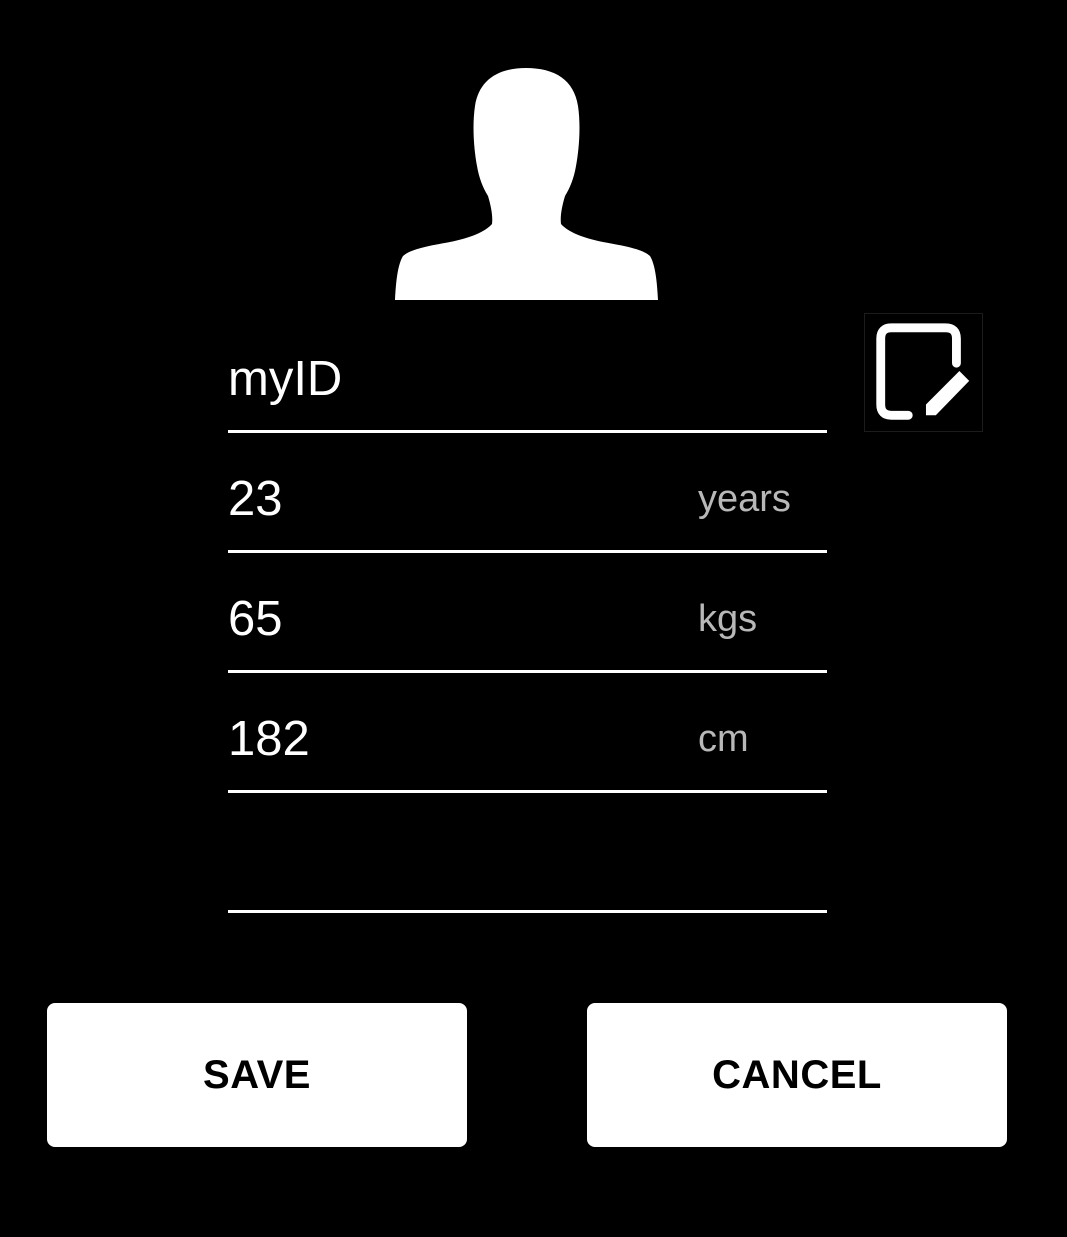  What do you see at coordinates (257, 1075) in the screenshot?
I see `save-button: SAVE` at bounding box center [257, 1075].